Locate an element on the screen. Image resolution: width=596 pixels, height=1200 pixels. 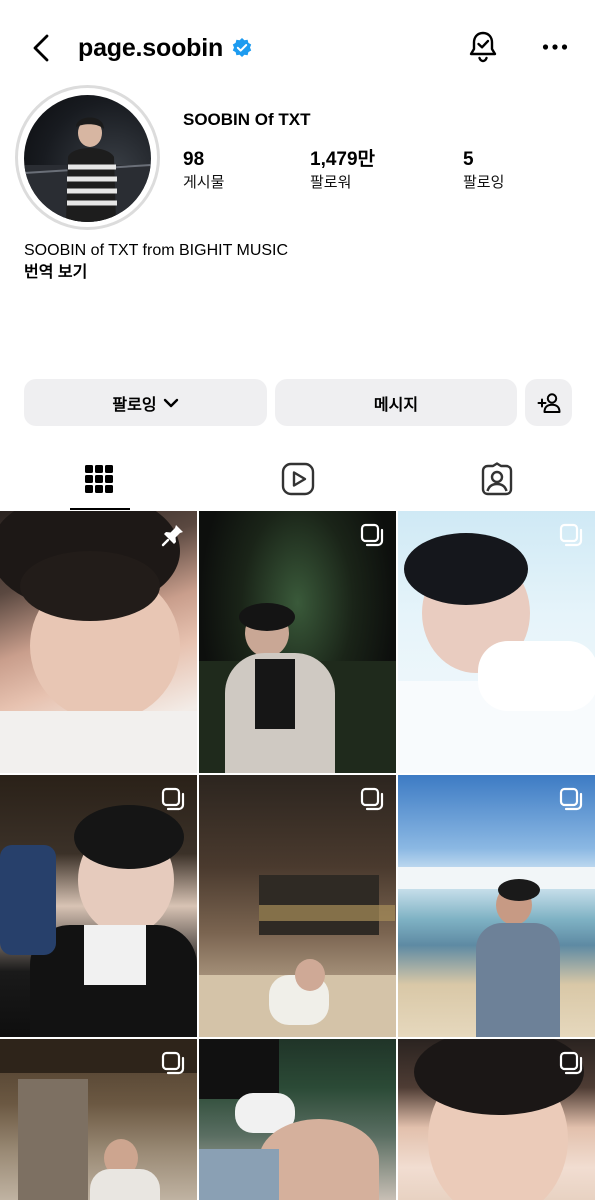
following-button-label: 팔로잉 is located at coordinates (134, 405).